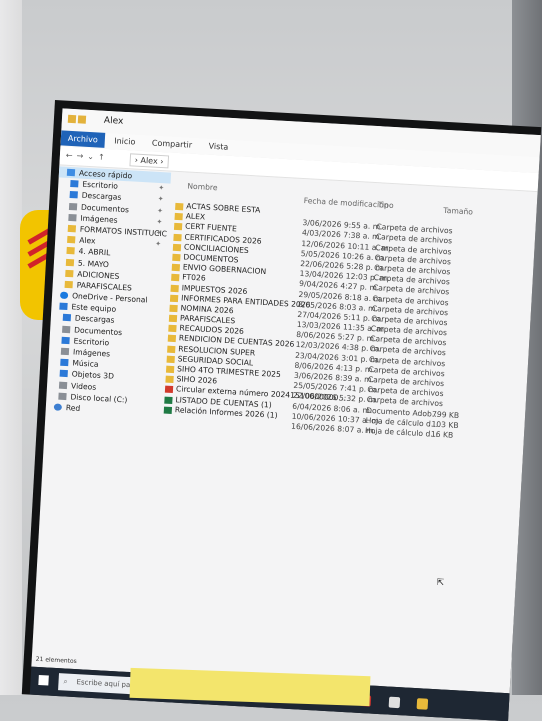  I want to click on background-wall, so click(11, 347).